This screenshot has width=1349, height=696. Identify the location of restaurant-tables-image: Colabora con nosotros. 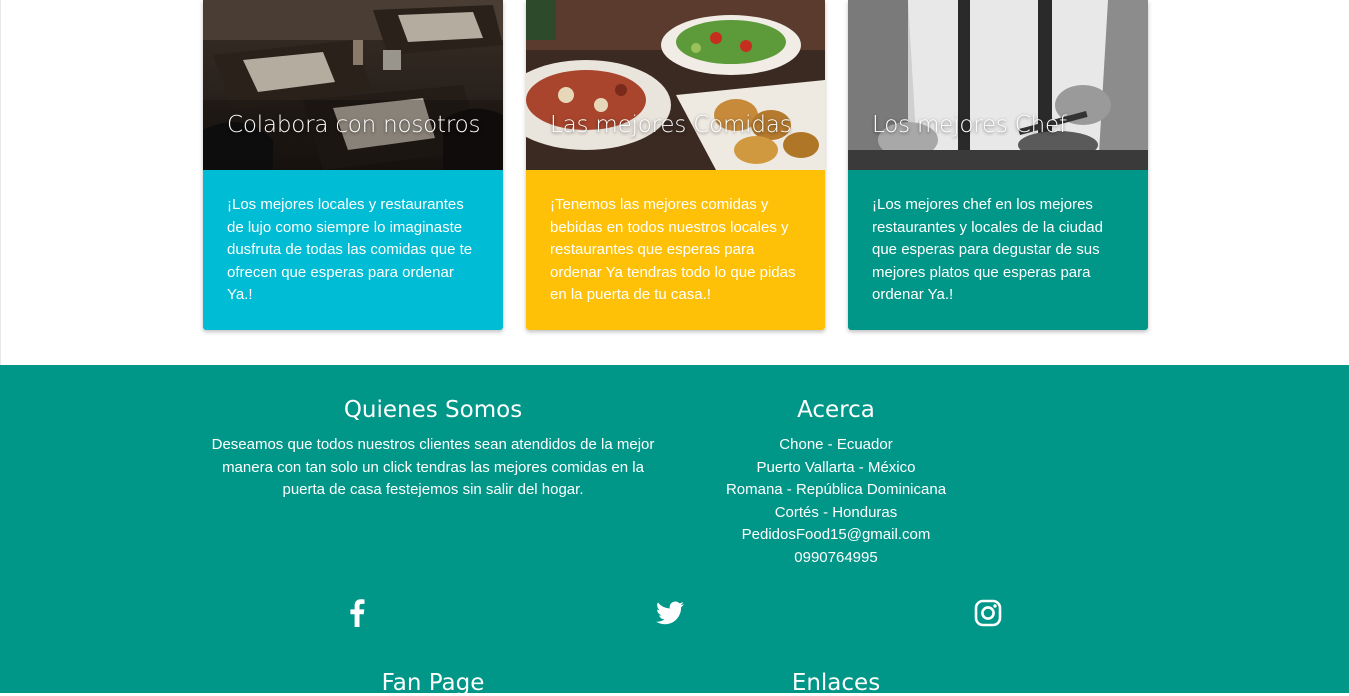
(353, 85).